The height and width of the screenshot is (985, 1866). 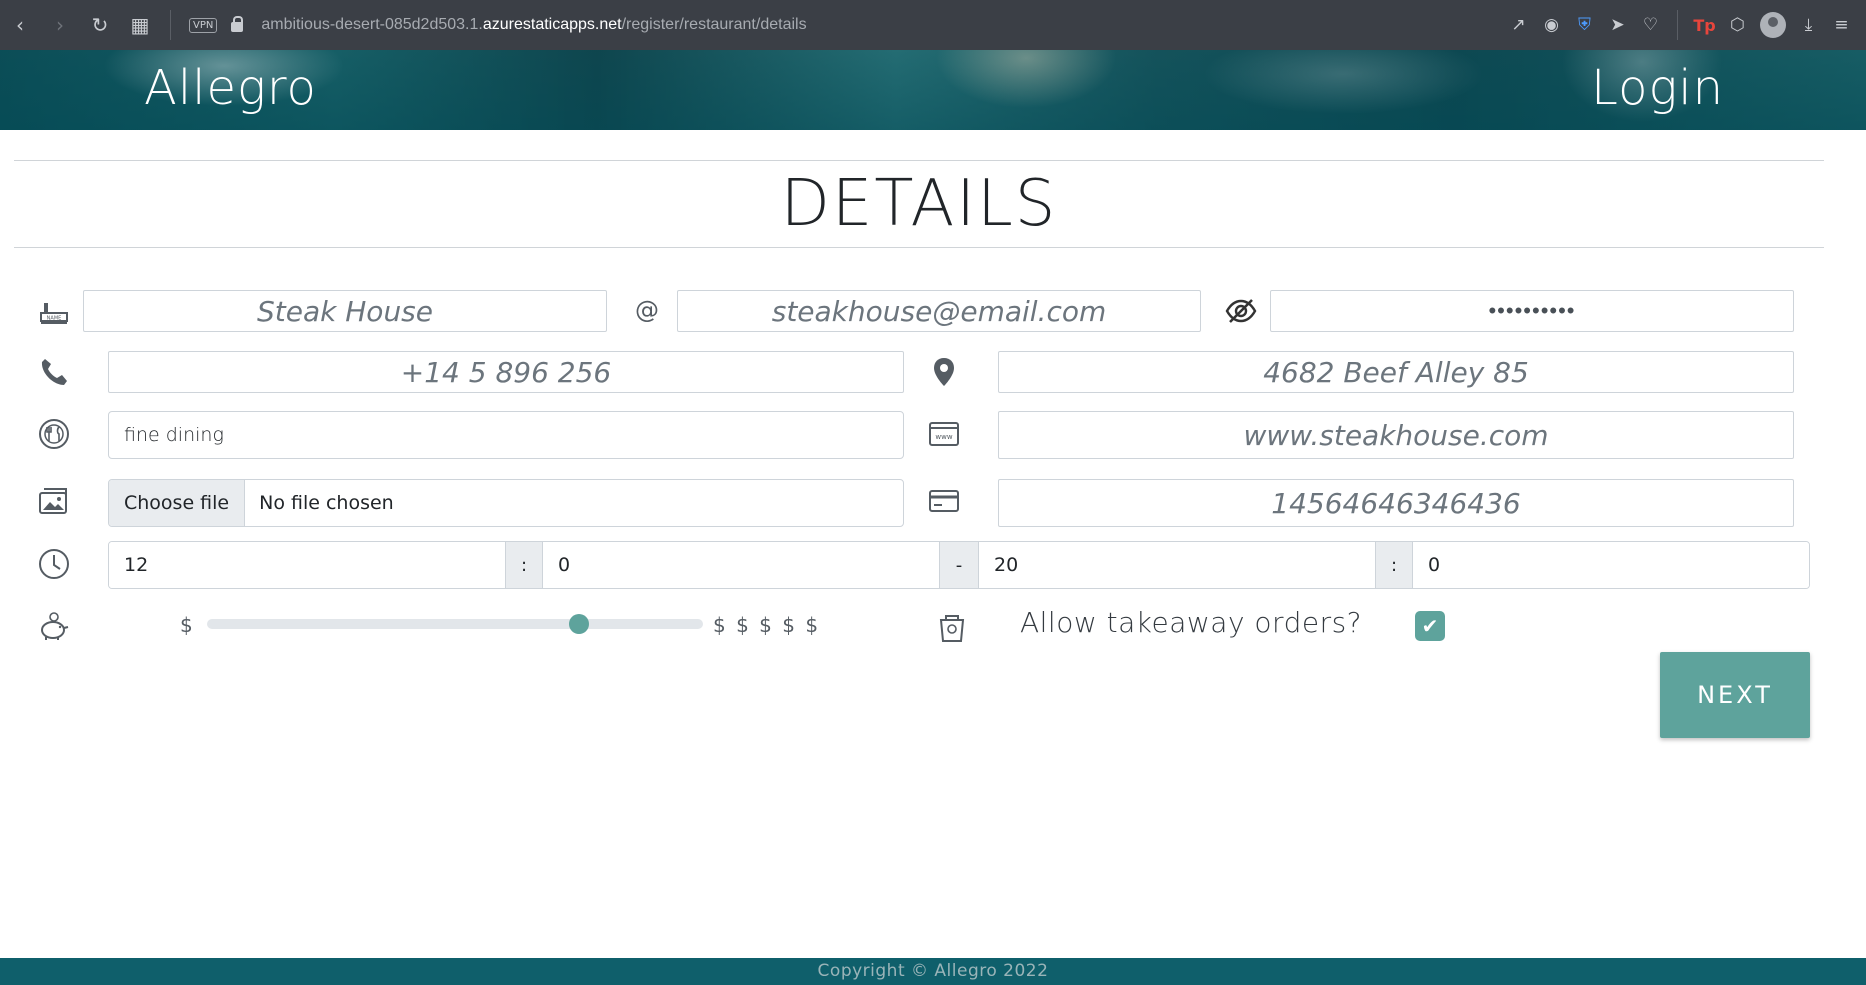 I want to click on address-input: 4682 Beef Alley 85, so click(x=1396, y=372).